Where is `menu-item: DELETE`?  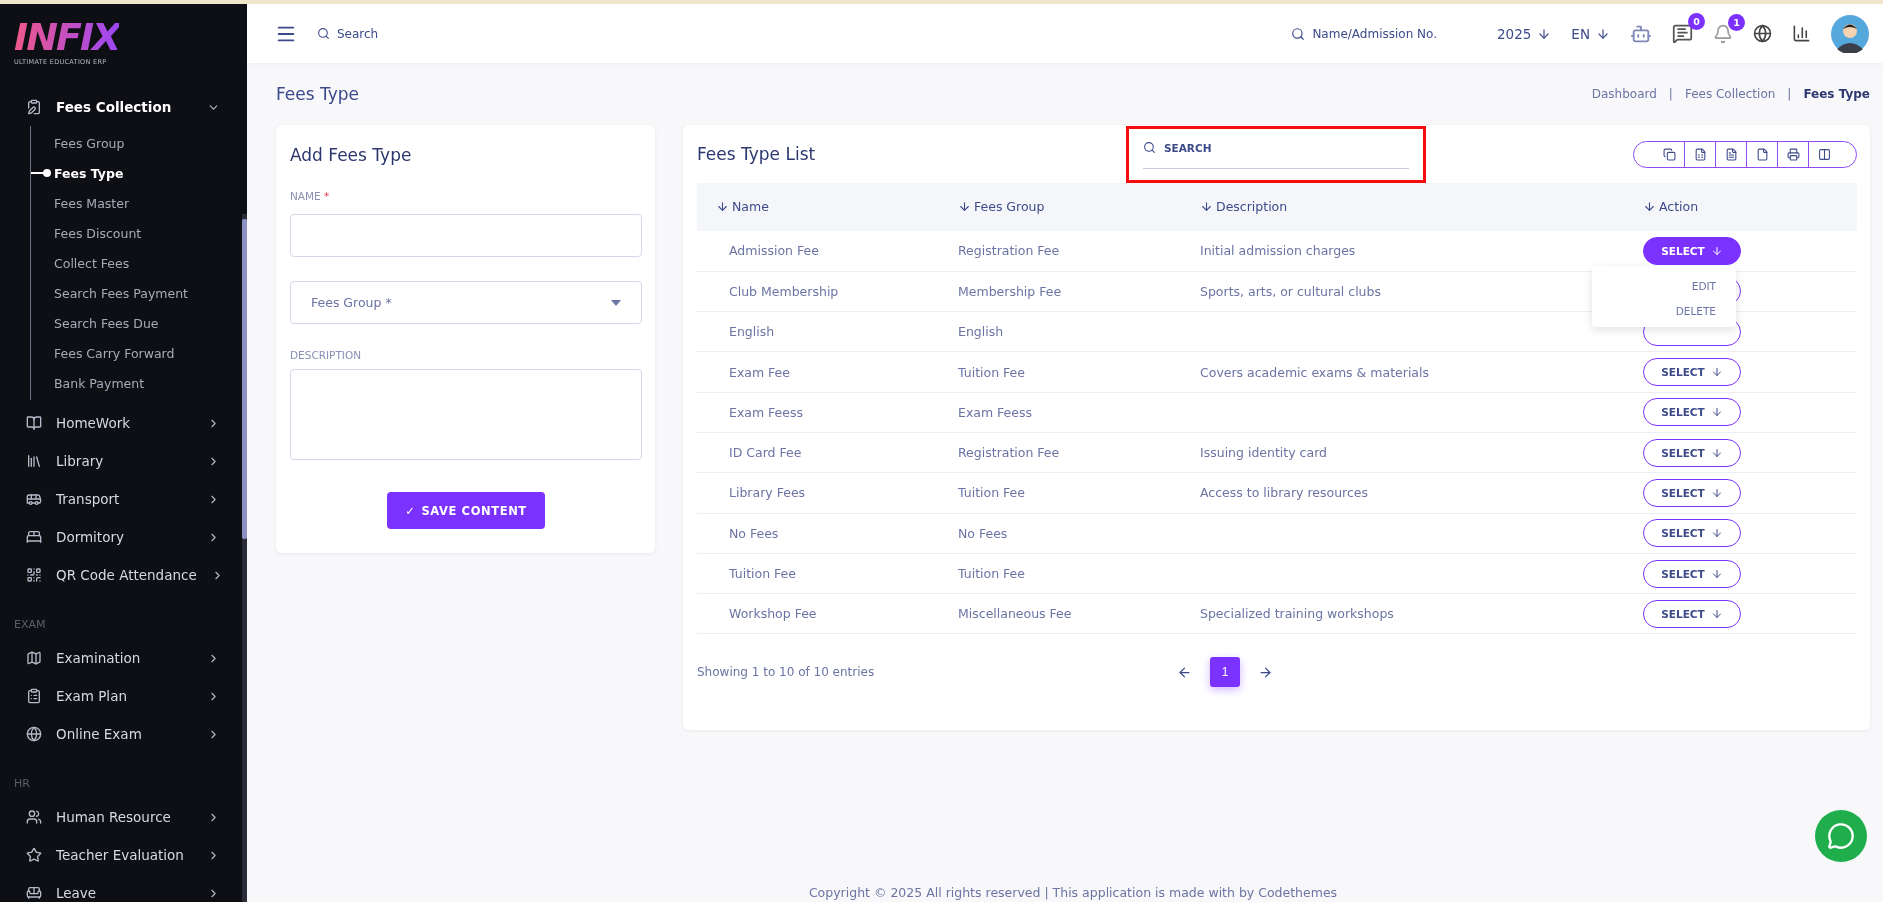
menu-item: DELETE is located at coordinates (1695, 311).